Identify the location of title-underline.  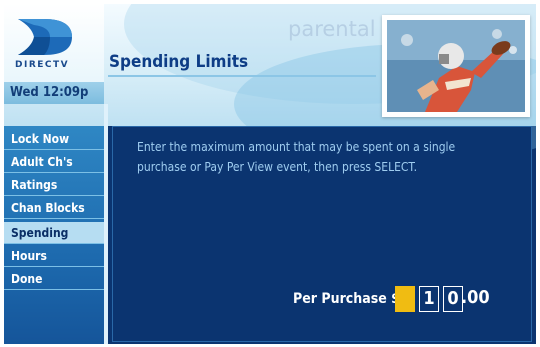
(242, 76).